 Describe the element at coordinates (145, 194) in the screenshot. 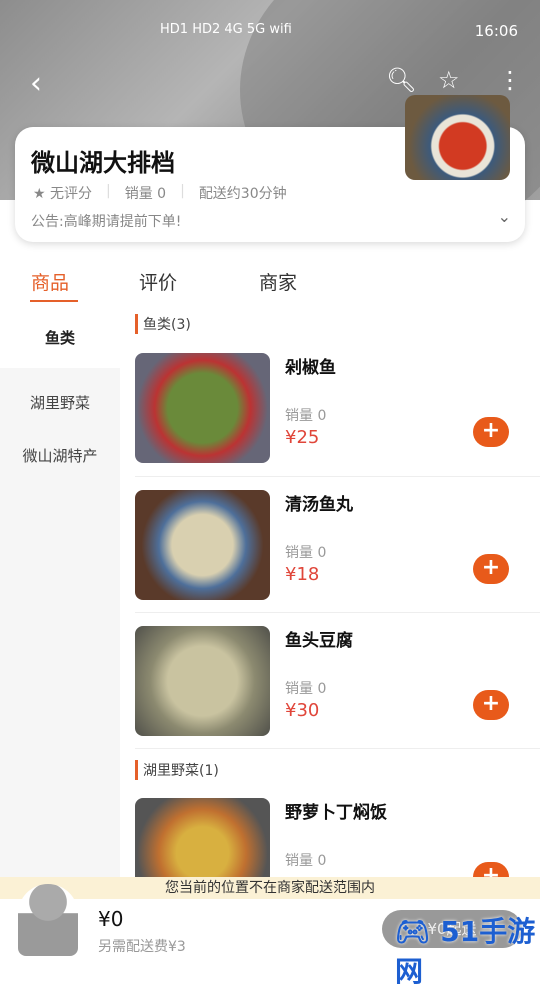

I see `store-sales: 销量 0` at that location.